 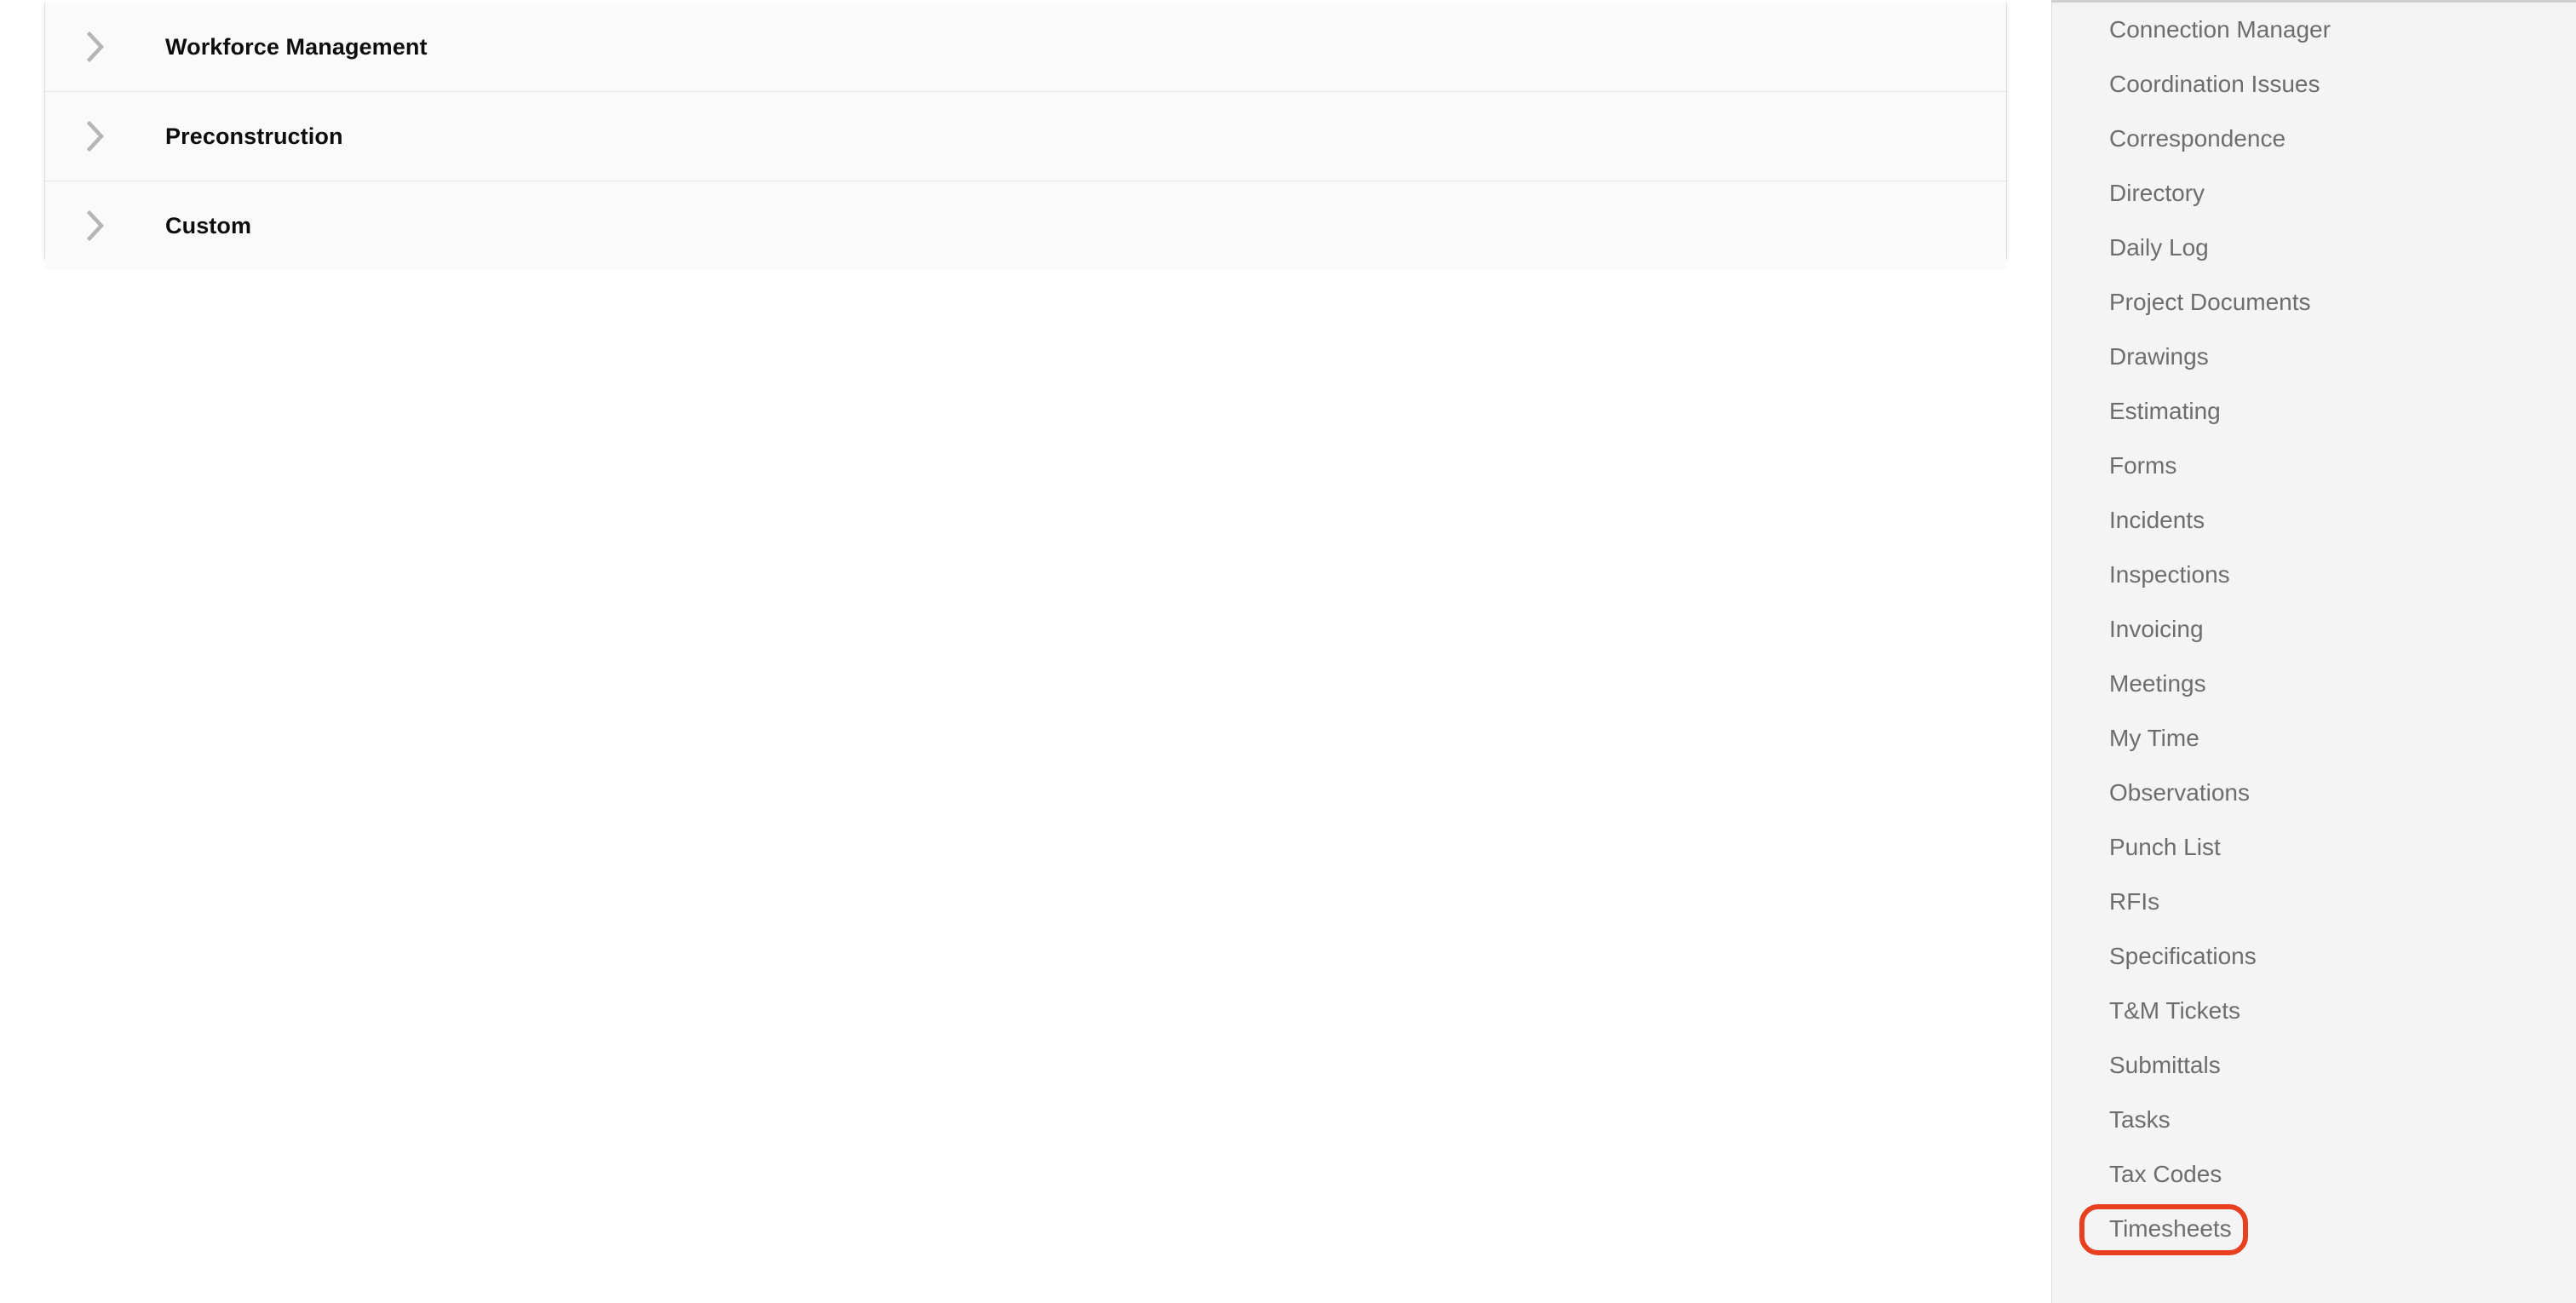 I want to click on sidebar-item-meetings: Meetings, so click(x=2314, y=684).